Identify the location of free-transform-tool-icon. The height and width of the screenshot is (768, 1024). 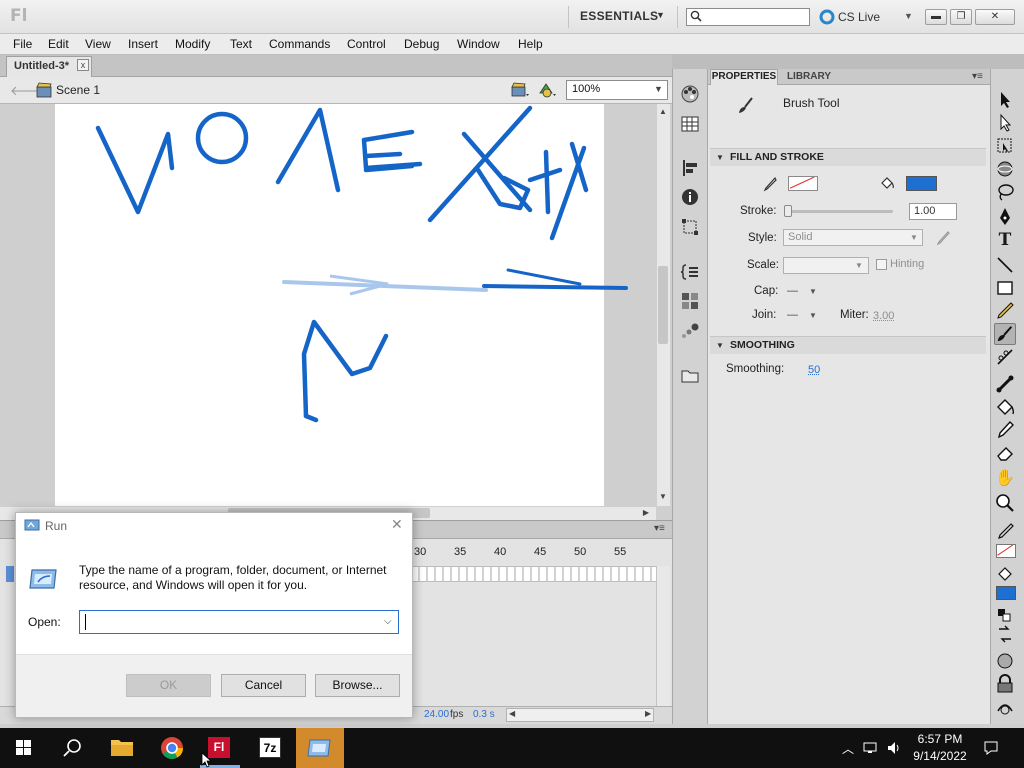
(1005, 146).